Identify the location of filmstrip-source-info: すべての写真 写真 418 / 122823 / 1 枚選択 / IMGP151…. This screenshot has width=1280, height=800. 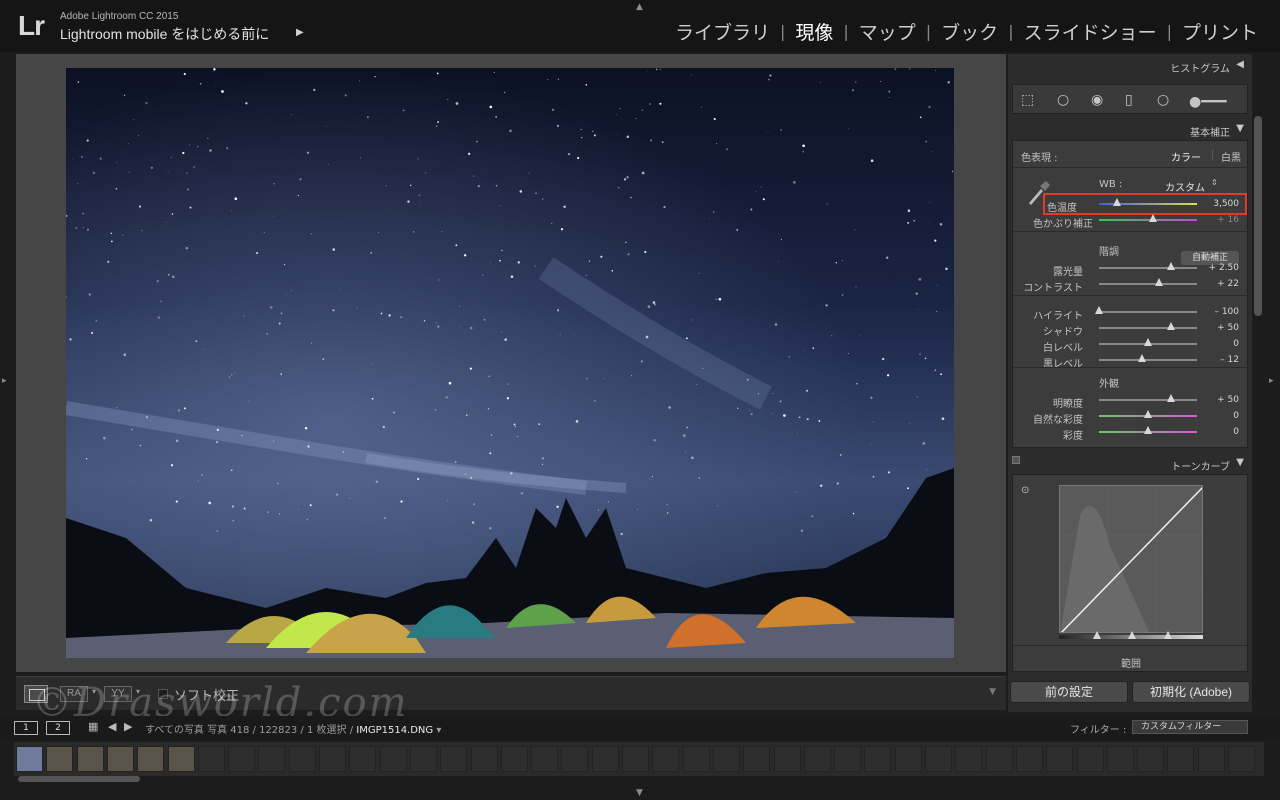
(293, 728).